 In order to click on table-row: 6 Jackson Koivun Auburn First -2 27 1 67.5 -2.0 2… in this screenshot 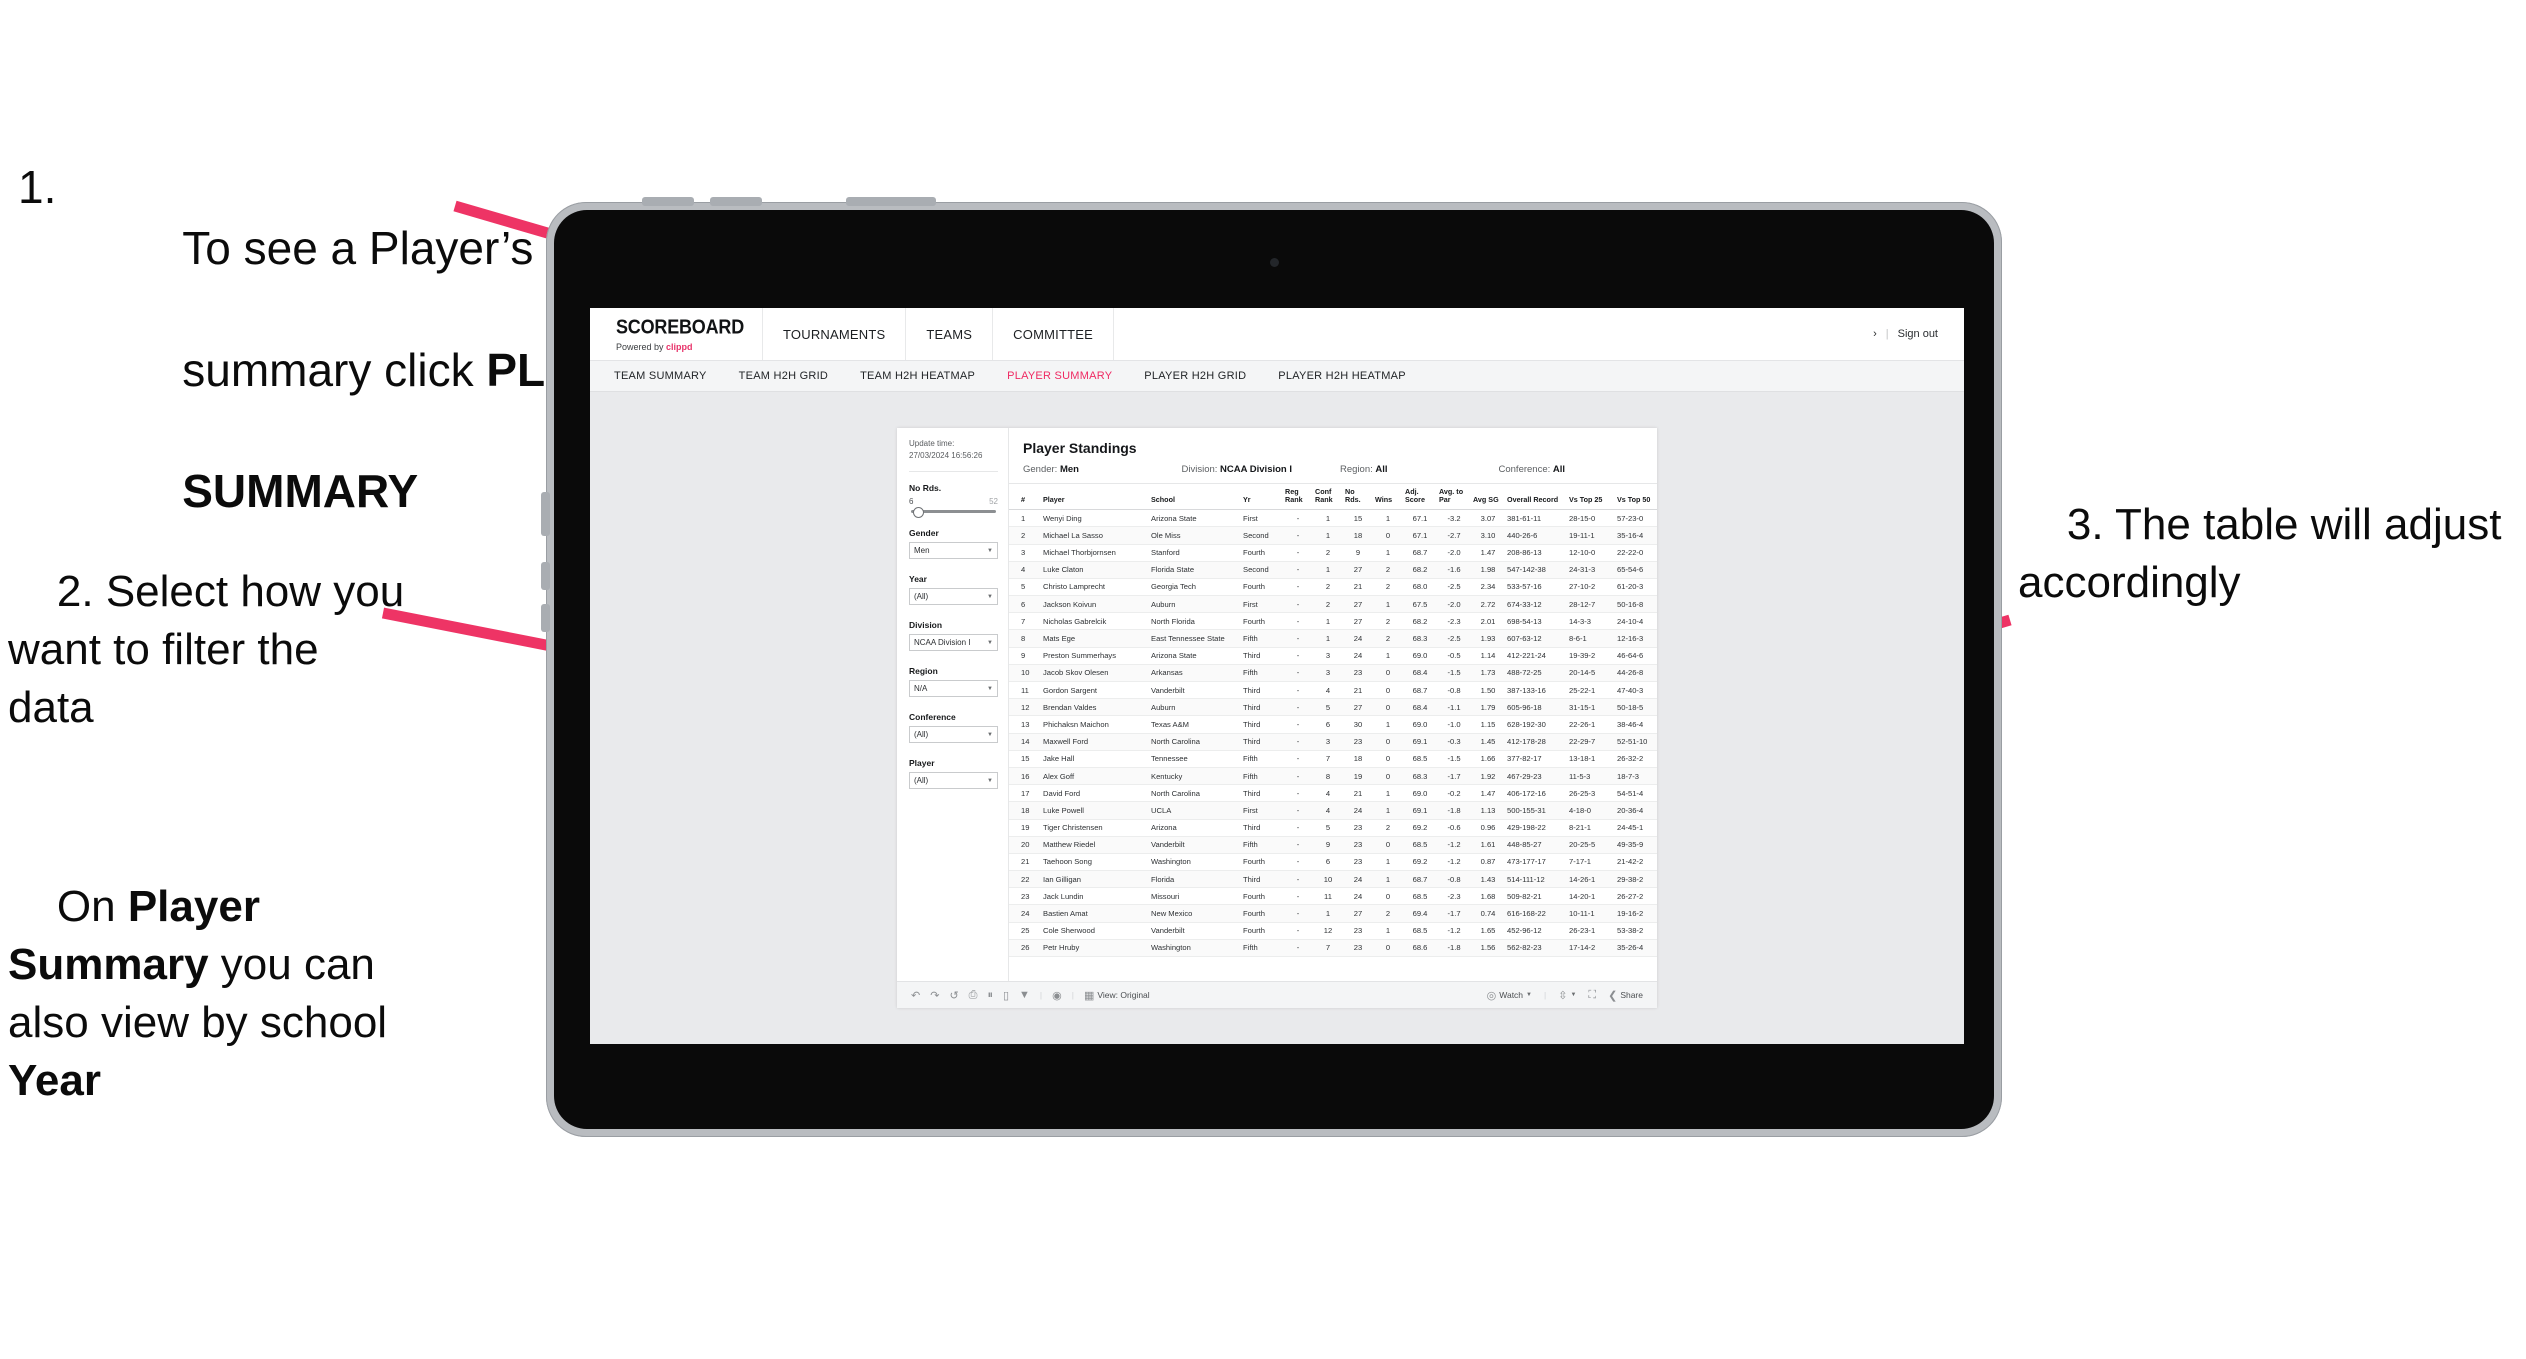, I will do `click(1333, 604)`.